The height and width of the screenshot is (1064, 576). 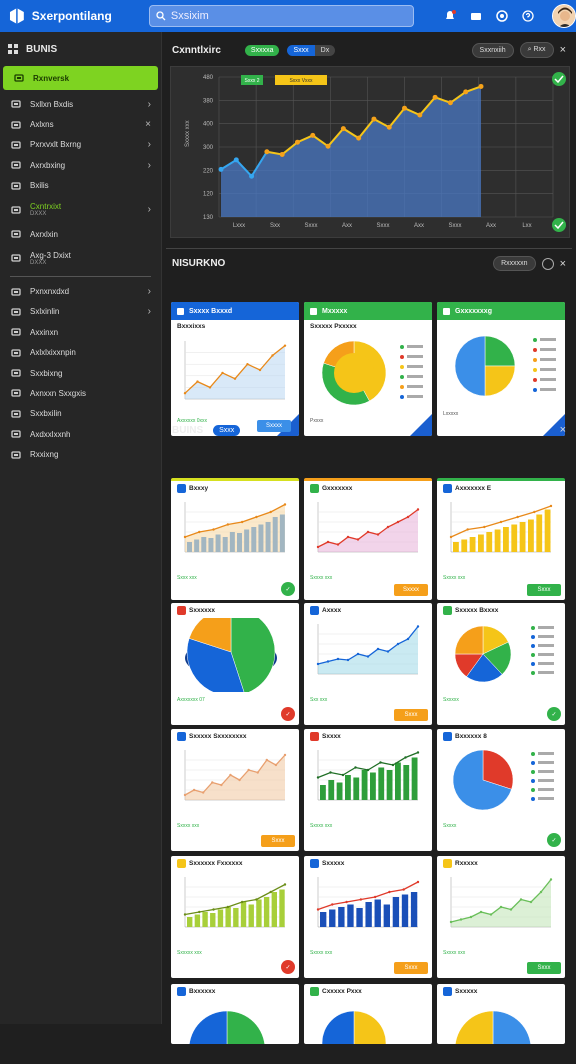 What do you see at coordinates (16, 165) in the screenshot?
I see `clip-icon` at bounding box center [16, 165].